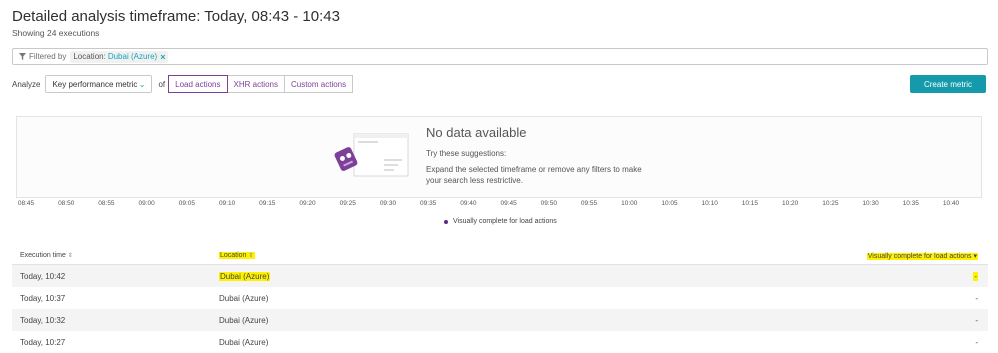 The image size is (998, 353). What do you see at coordinates (948, 84) in the screenshot?
I see `create-metric-button: Create metric` at bounding box center [948, 84].